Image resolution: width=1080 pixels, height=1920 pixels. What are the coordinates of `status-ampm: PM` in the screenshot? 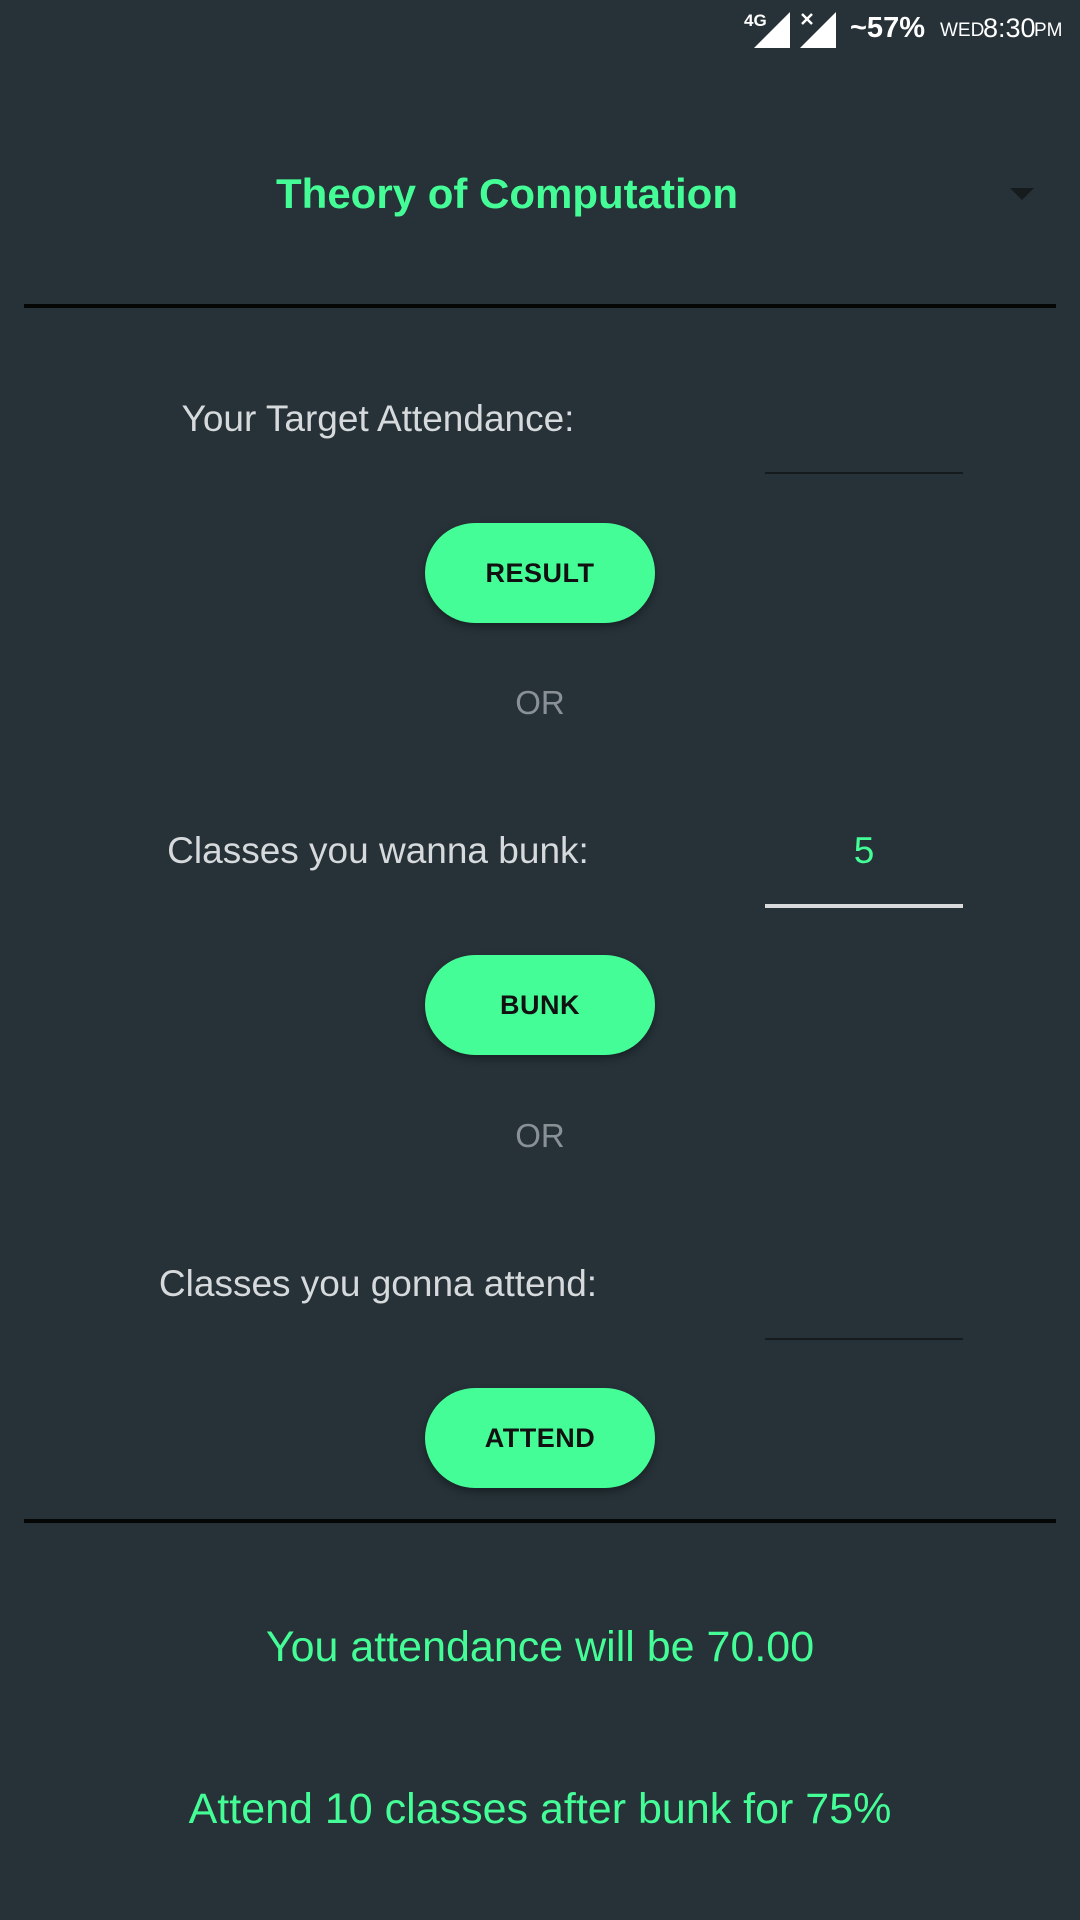 It's located at (1048, 30).